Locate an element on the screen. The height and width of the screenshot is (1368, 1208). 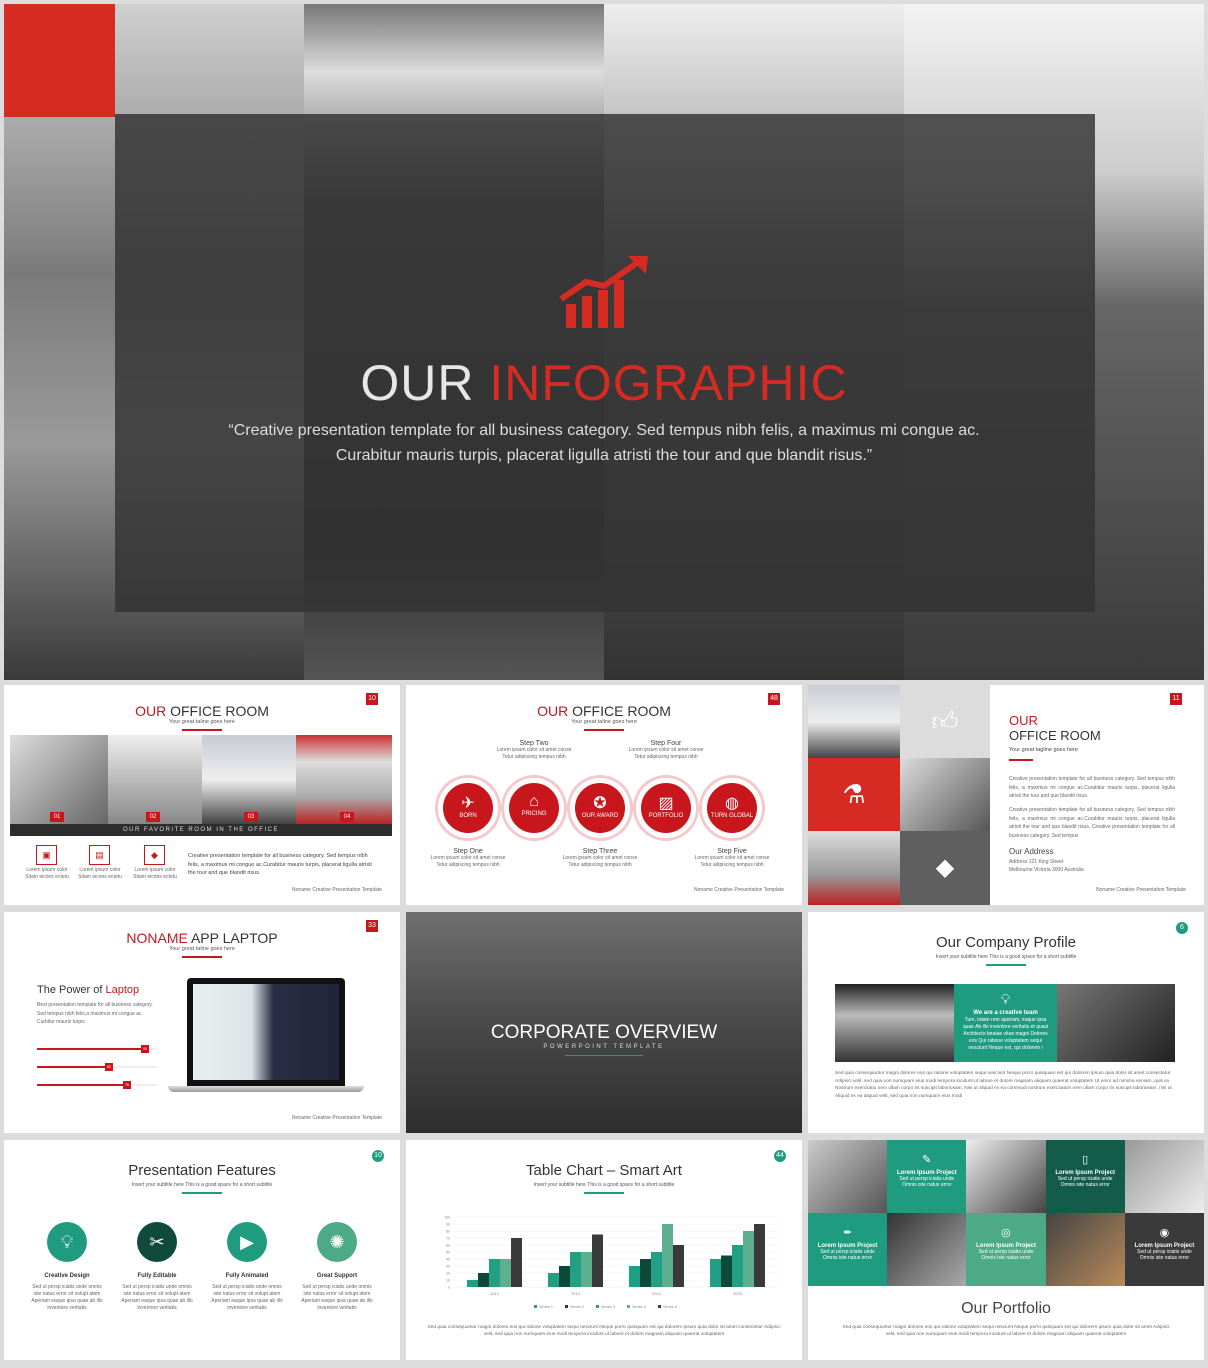
title-accent: OUR is located at coordinates (151, 711).